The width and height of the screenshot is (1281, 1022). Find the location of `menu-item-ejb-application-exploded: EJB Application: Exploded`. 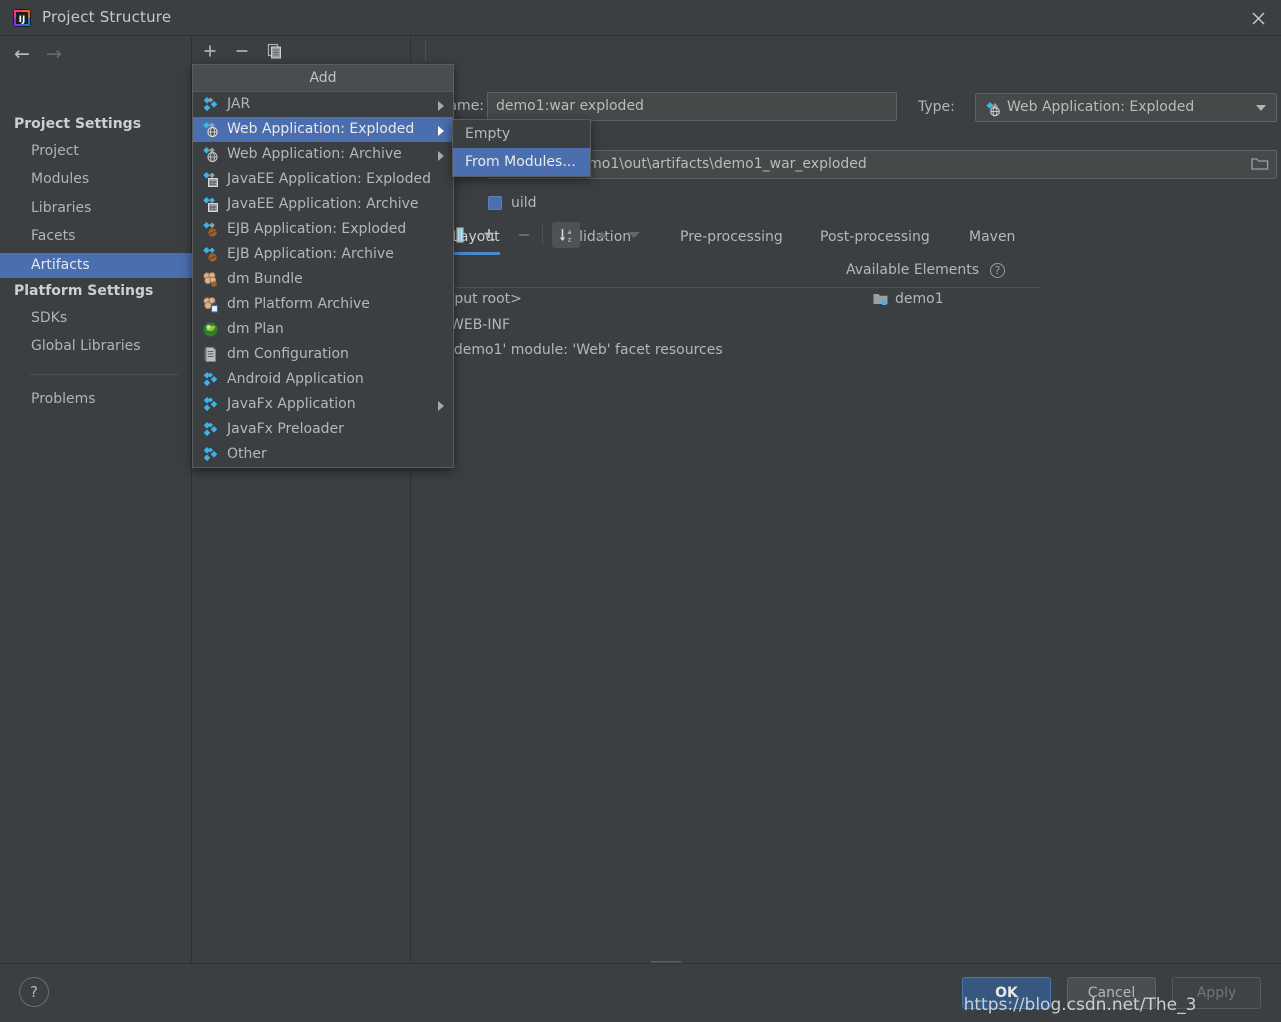

menu-item-ejb-application-exploded: EJB Application: Exploded is located at coordinates (323, 229).